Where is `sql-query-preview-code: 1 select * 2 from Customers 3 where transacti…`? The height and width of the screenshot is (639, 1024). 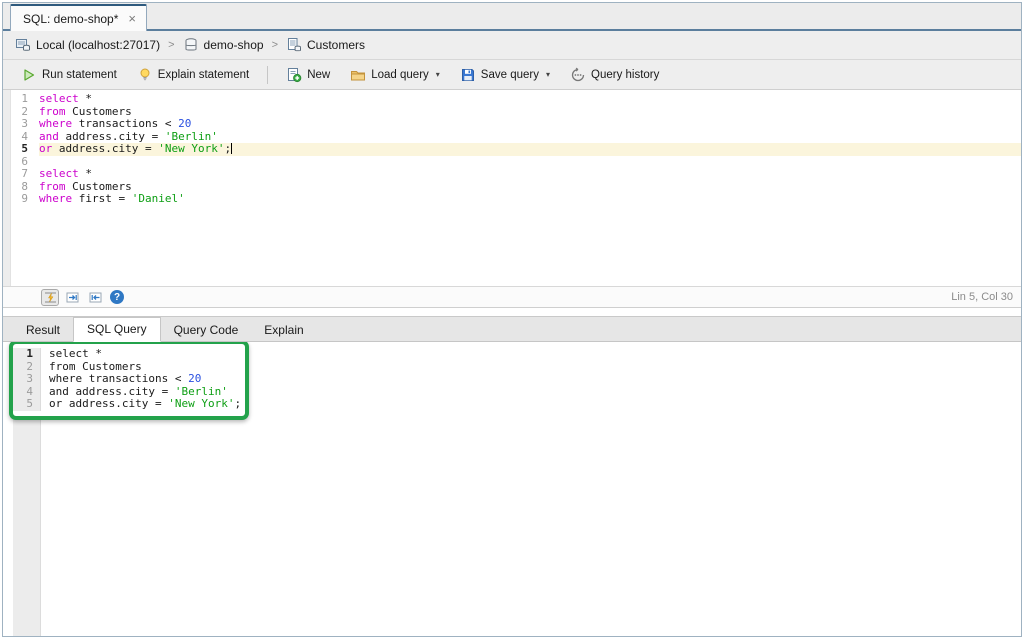 sql-query-preview-code: 1 select * 2 from Customers 3 where transacti… is located at coordinates (129, 379).